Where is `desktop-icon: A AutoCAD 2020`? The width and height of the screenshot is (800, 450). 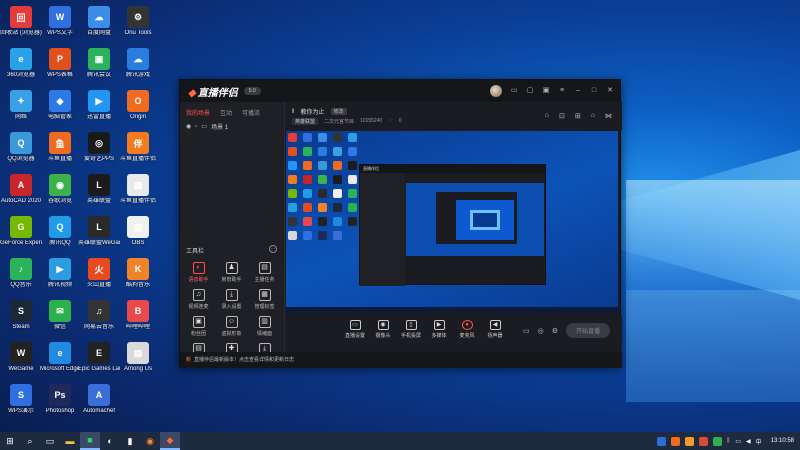
desktop-icon: A AutoCAD 2020 is located at coordinates (21, 189).